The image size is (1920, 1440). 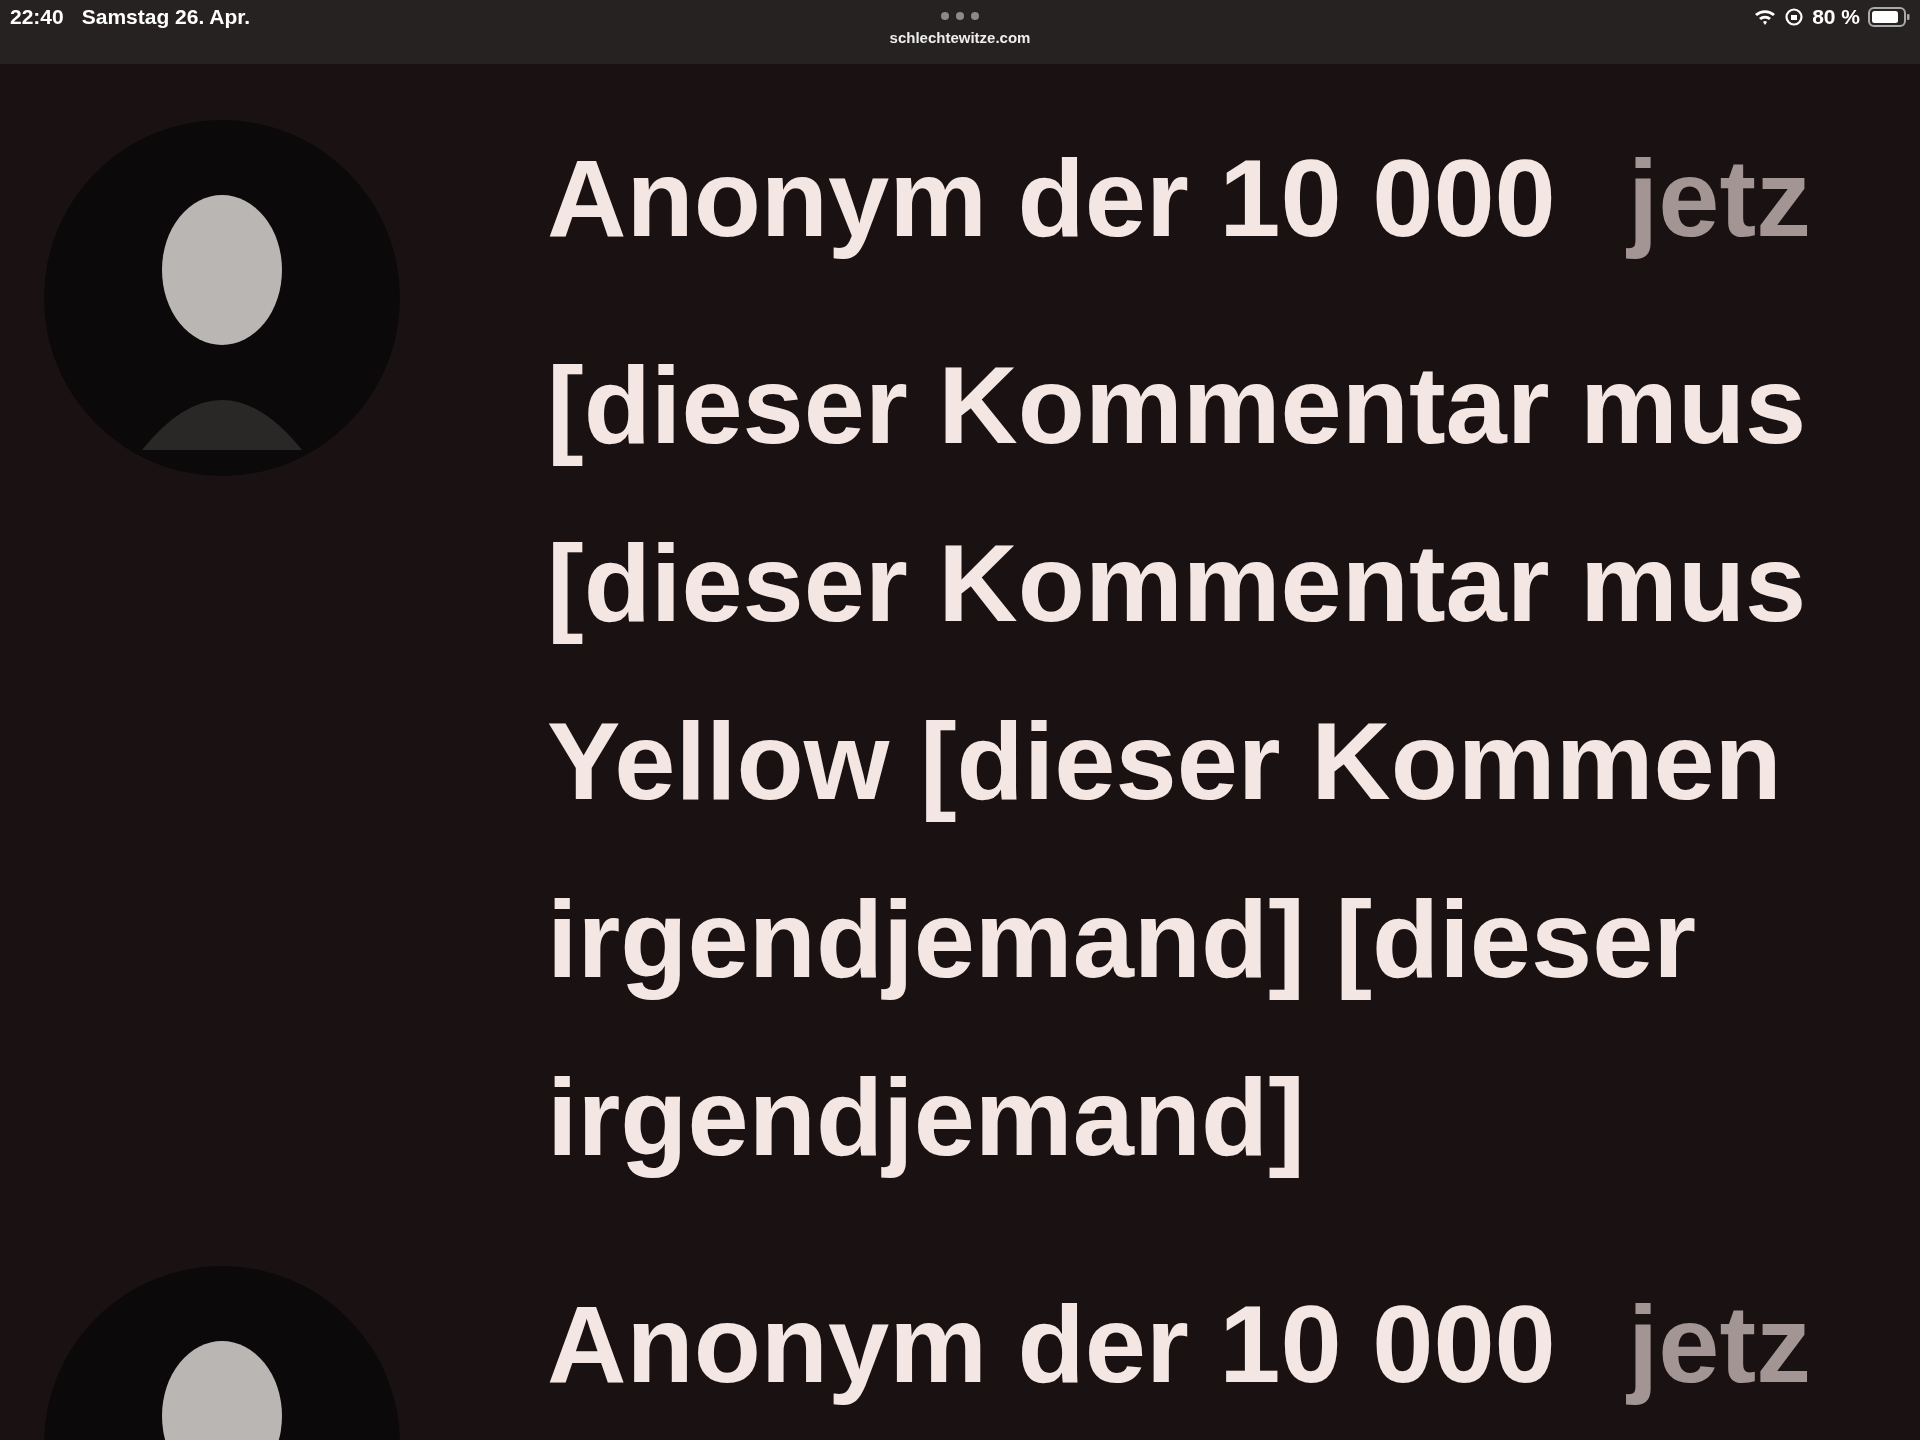 What do you see at coordinates (37, 17) in the screenshot?
I see `clock: 22:40` at bounding box center [37, 17].